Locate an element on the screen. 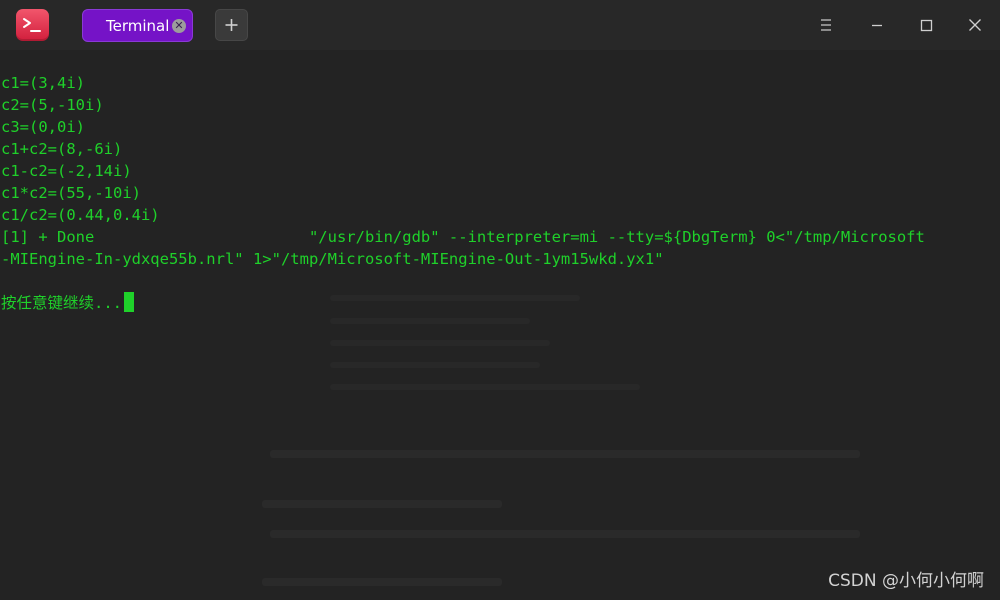 This screenshot has width=1000, height=600. tab-label: Terminal is located at coordinates (138, 26).